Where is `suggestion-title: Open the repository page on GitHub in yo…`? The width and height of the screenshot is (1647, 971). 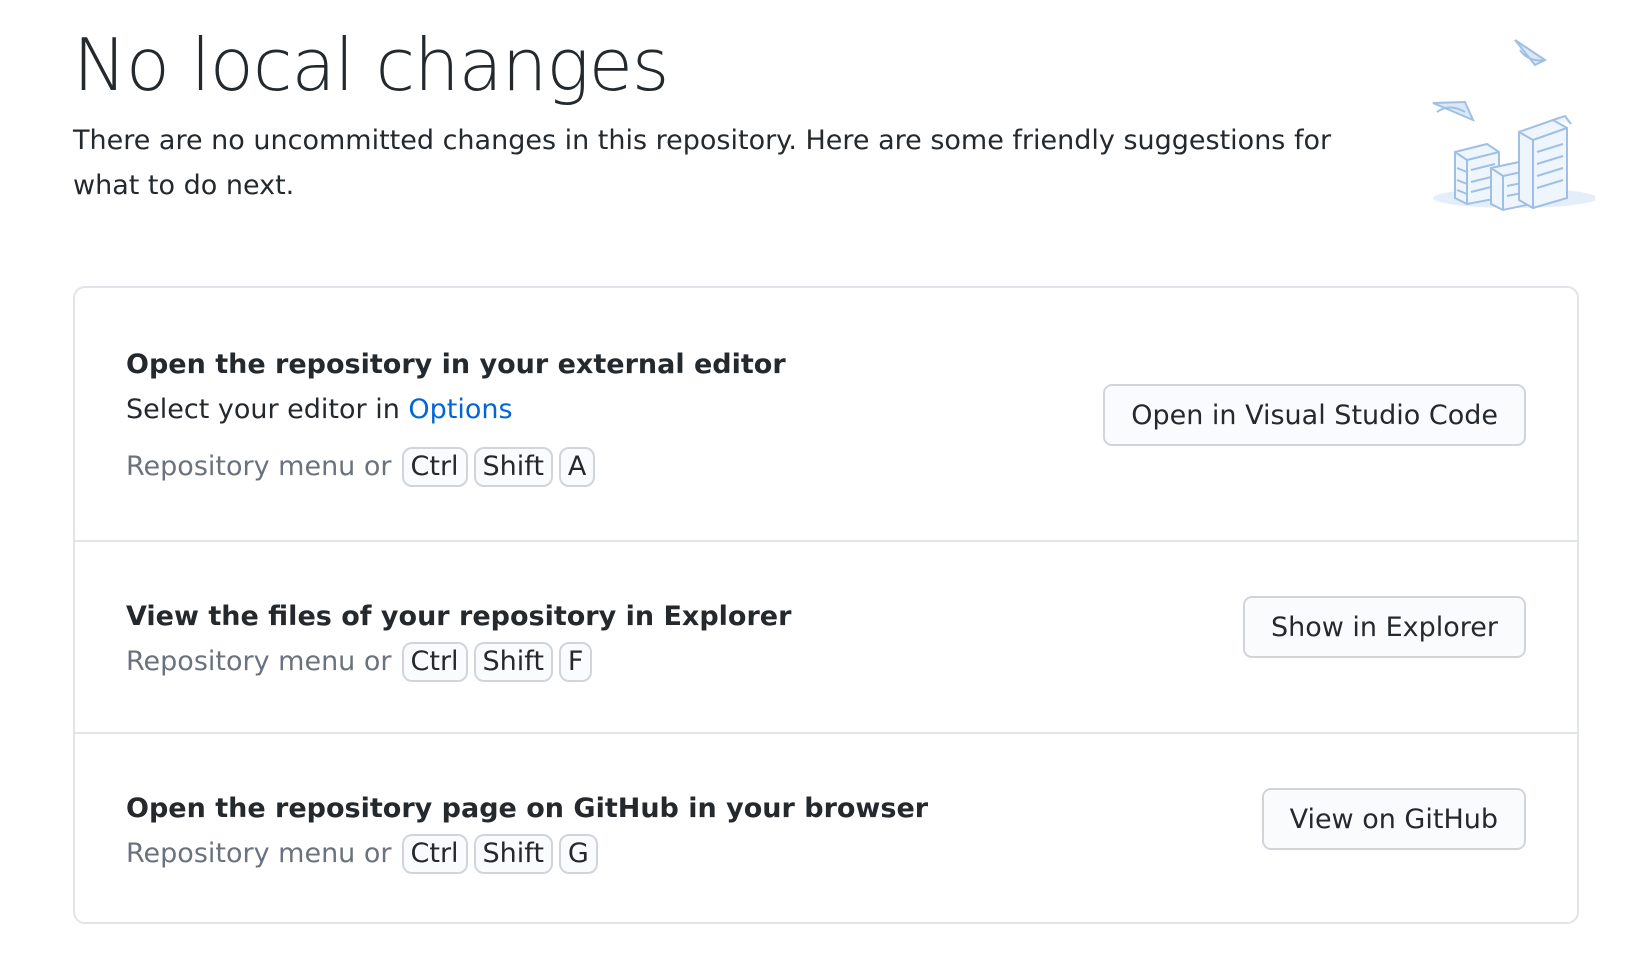
suggestion-title: Open the repository page on GitHub in yo… is located at coordinates (527, 808).